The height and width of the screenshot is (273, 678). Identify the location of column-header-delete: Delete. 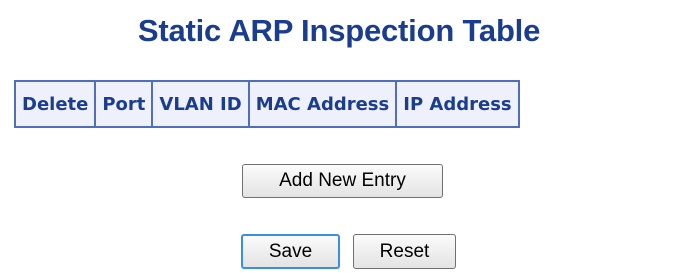
(55, 104).